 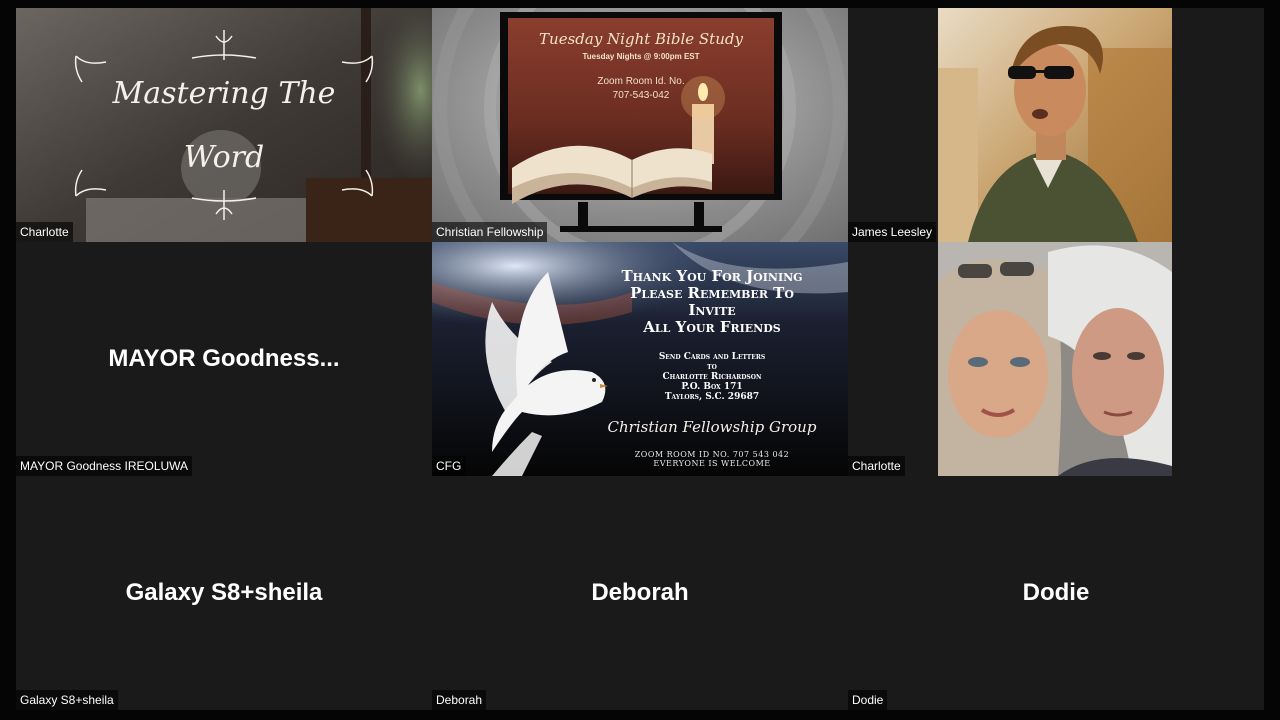 I want to click on james-leesley-photo, so click(x=1055, y=125).